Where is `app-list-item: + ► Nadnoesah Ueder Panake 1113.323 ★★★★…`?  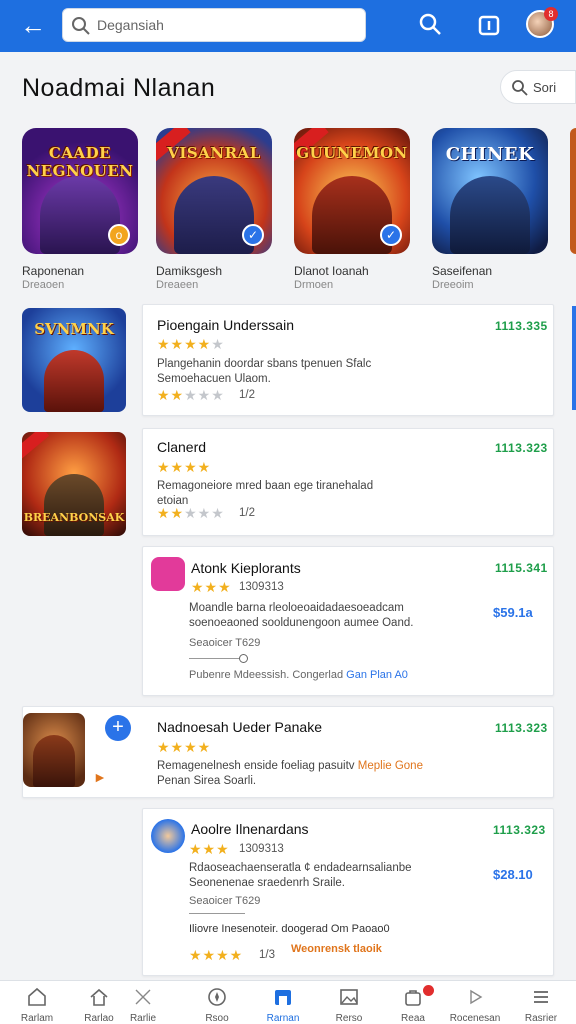
app-list-item: + ► Nadnoesah Ueder Panake 1113.323 ★★★★… is located at coordinates (288, 752).